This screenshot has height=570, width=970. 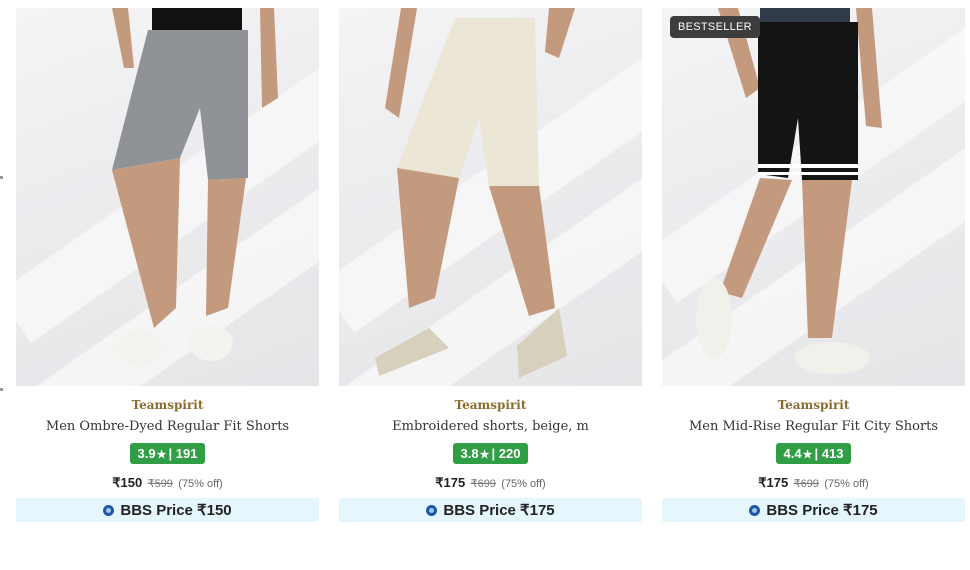 I want to click on rating-badge: 4.4★ | 413, so click(x=813, y=453).